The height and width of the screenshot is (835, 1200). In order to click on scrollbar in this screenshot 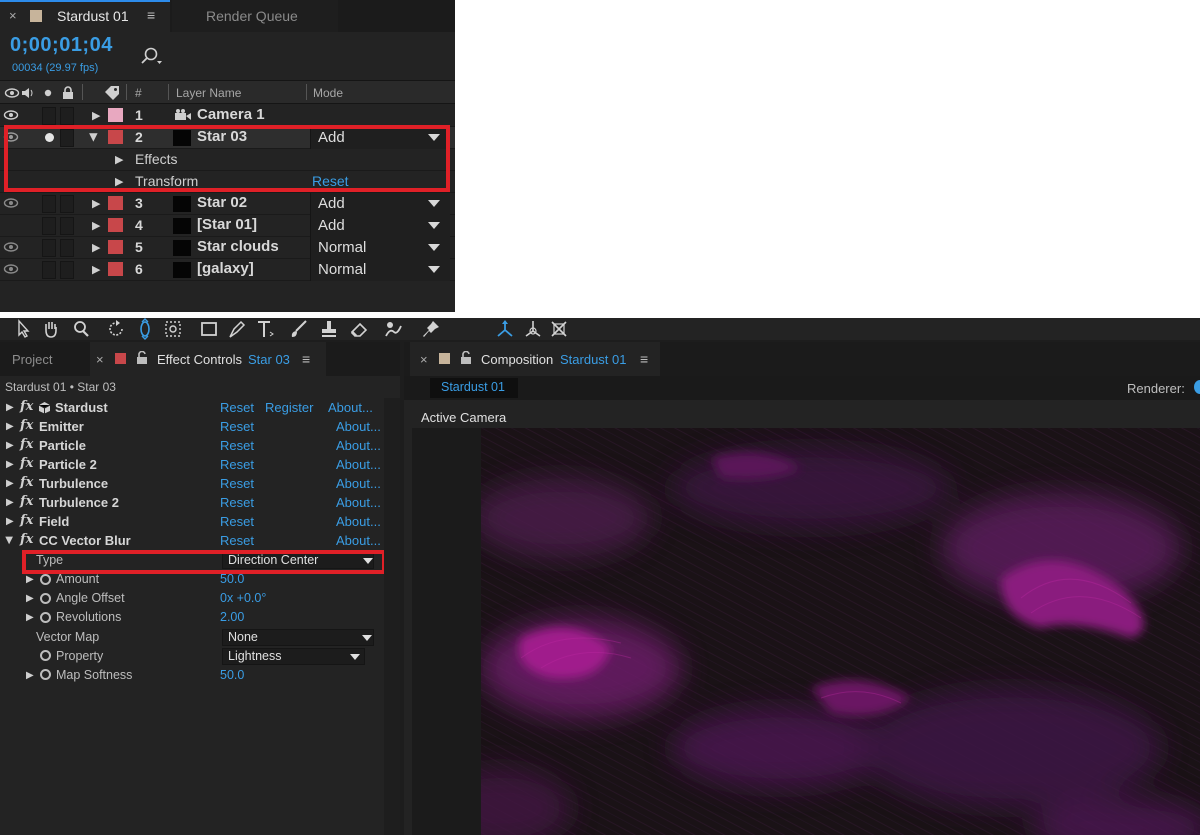, I will do `click(392, 616)`.